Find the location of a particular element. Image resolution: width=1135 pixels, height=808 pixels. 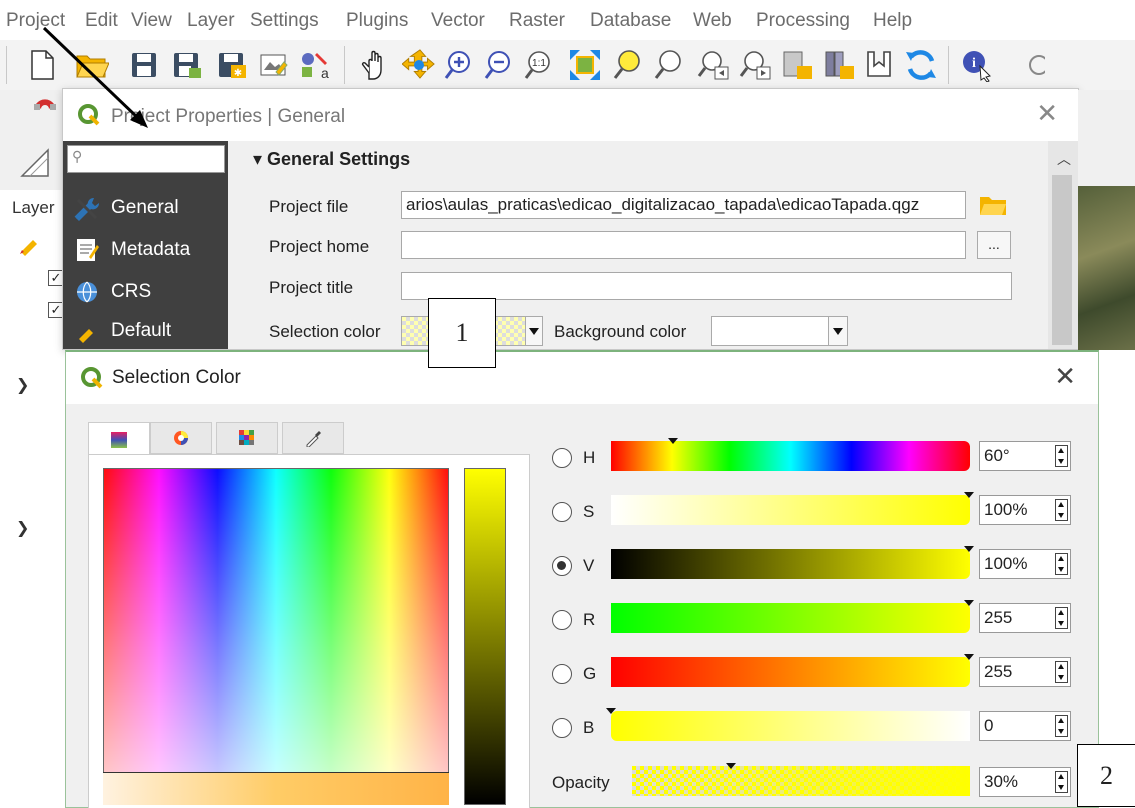

temporary-scratch-icon is located at coordinates (879, 65).